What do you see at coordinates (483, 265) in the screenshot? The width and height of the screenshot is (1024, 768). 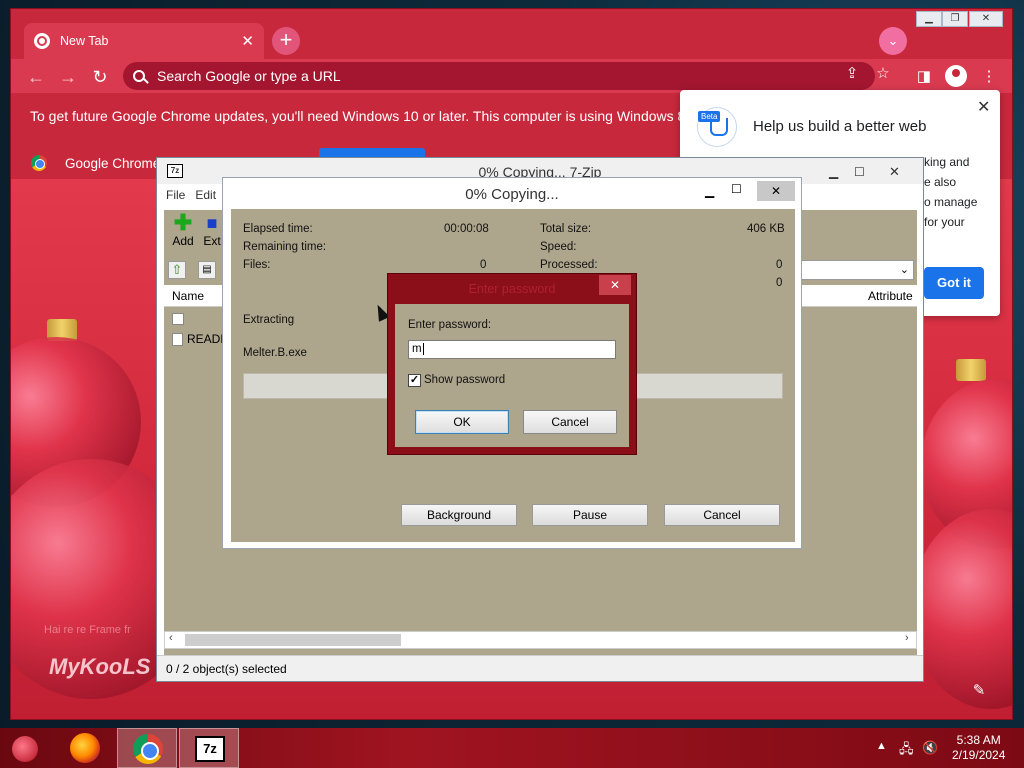 I see `files-value: 0` at bounding box center [483, 265].